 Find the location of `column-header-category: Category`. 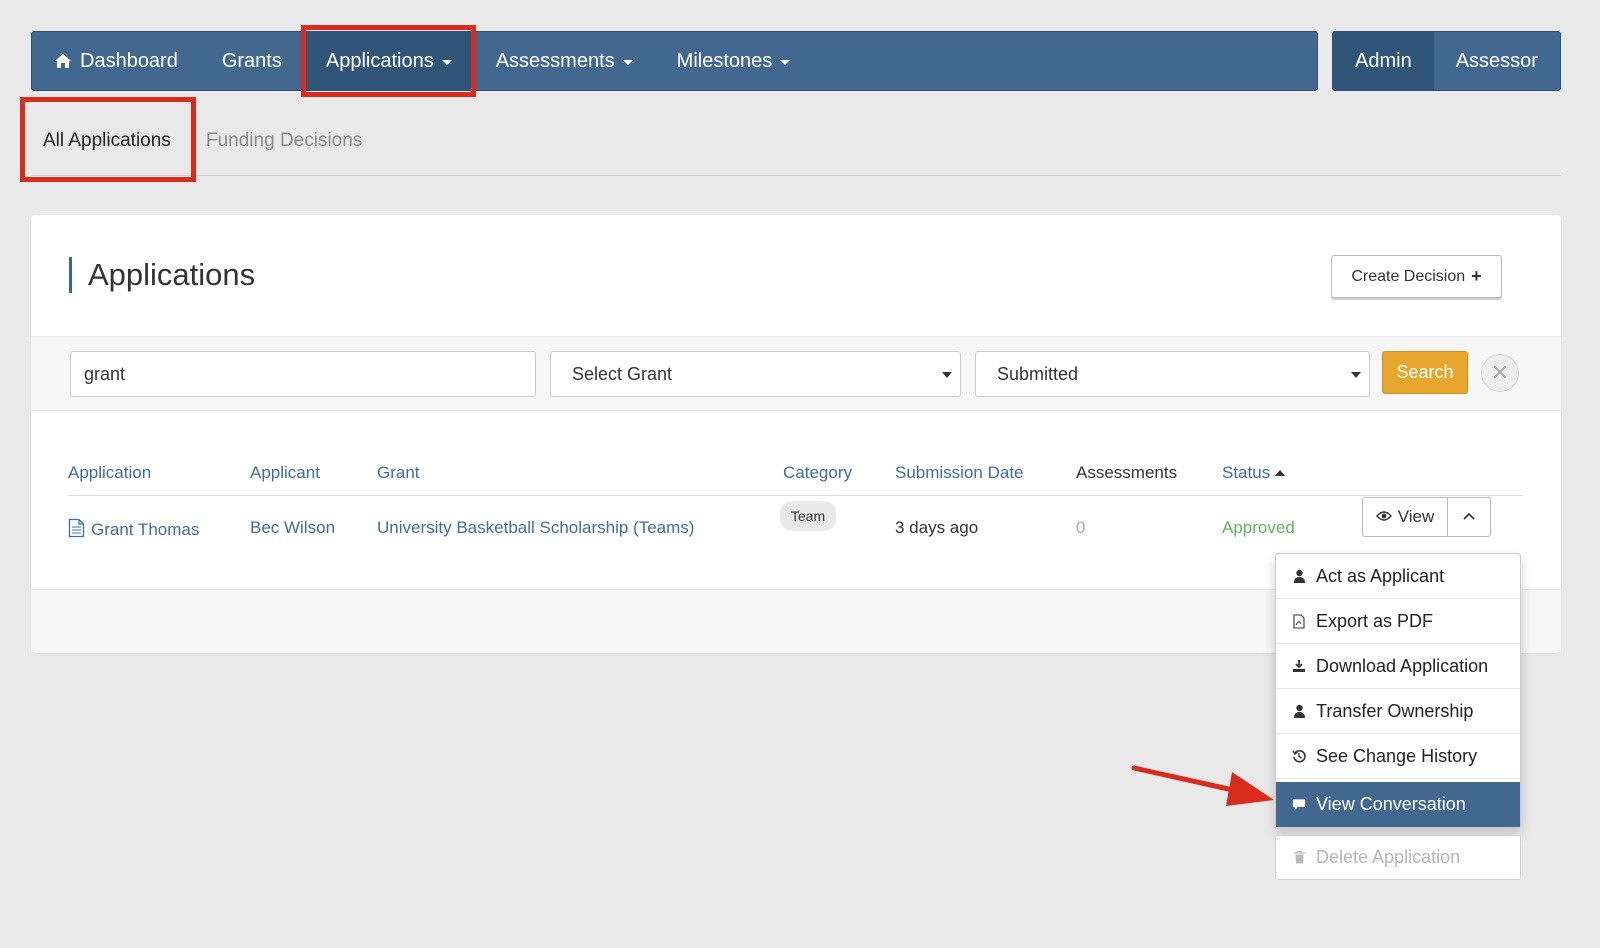

column-header-category: Category is located at coordinates (817, 473).